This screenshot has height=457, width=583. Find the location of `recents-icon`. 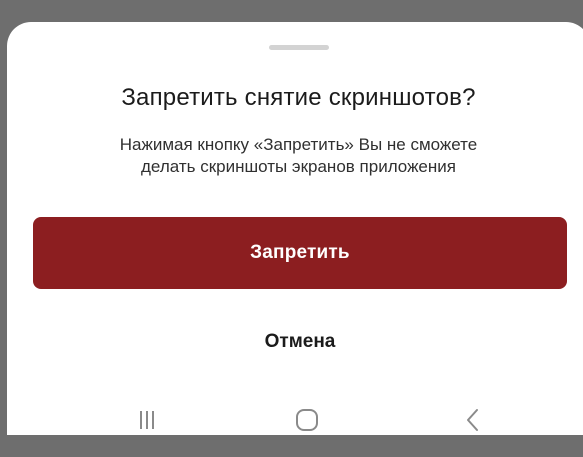

recents-icon is located at coordinates (147, 420).